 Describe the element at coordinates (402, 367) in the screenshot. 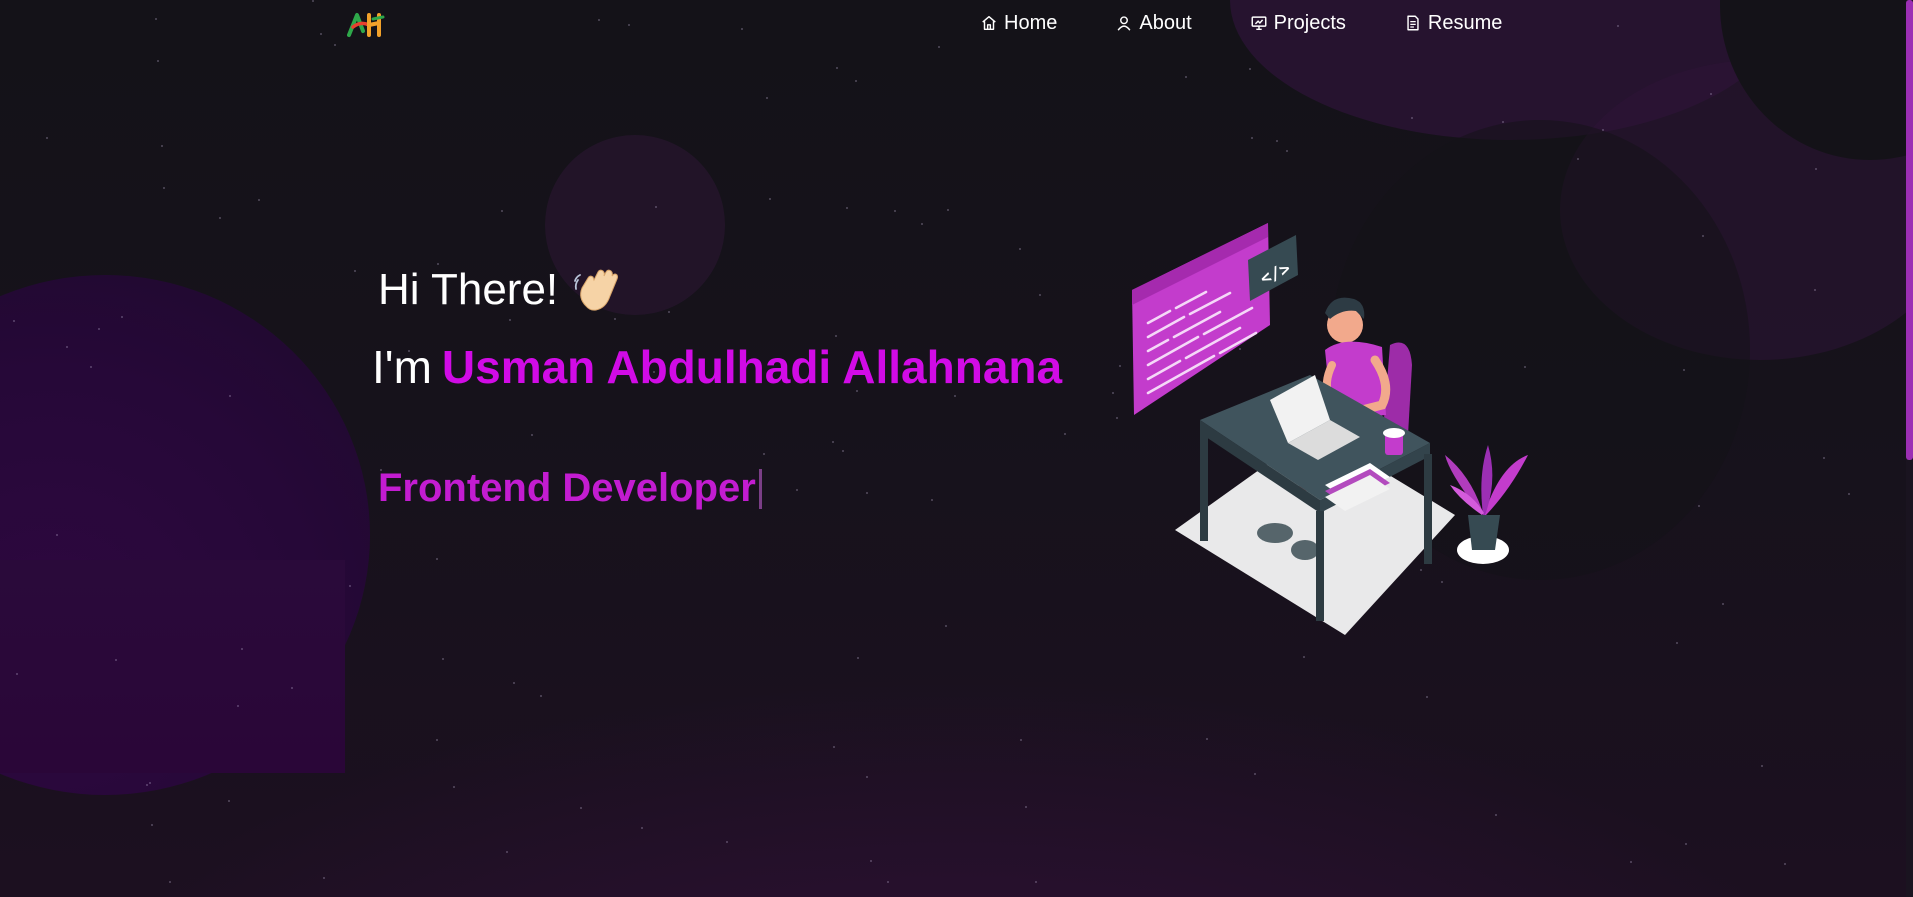

I see `intro-prefix: I'm` at that location.